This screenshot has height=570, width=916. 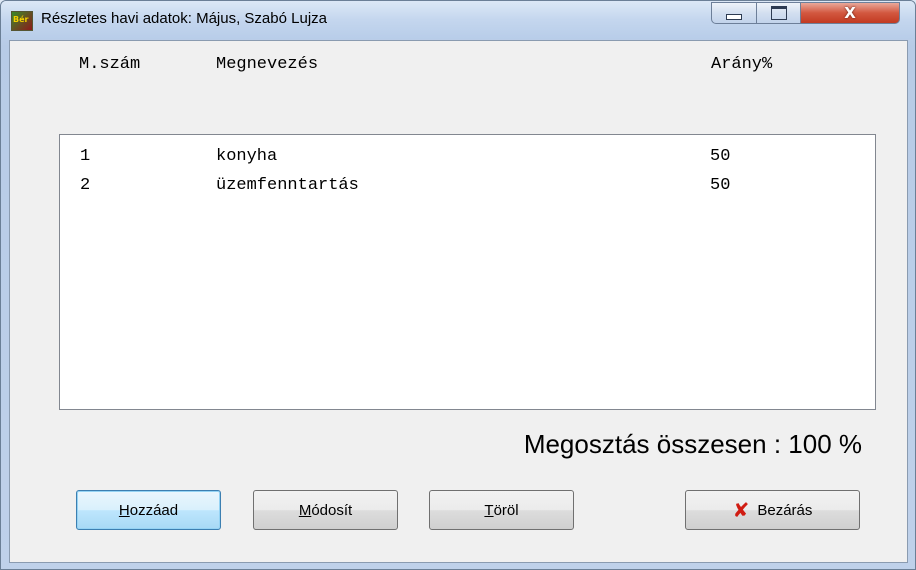 What do you see at coordinates (154, 510) in the screenshot?
I see `add-label: ozzáad` at bounding box center [154, 510].